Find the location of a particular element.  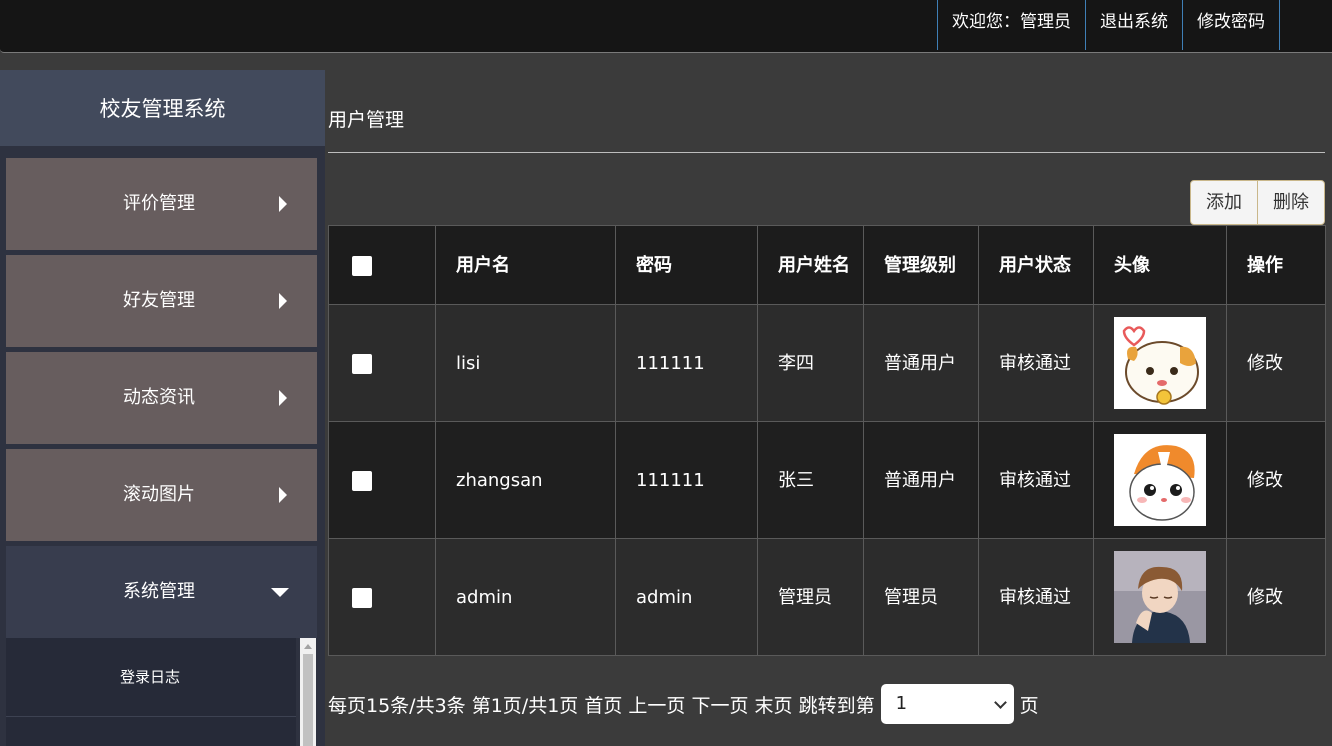

table-row: admin admin 管理员 管理员 审核通过 修改 is located at coordinates (827, 597).